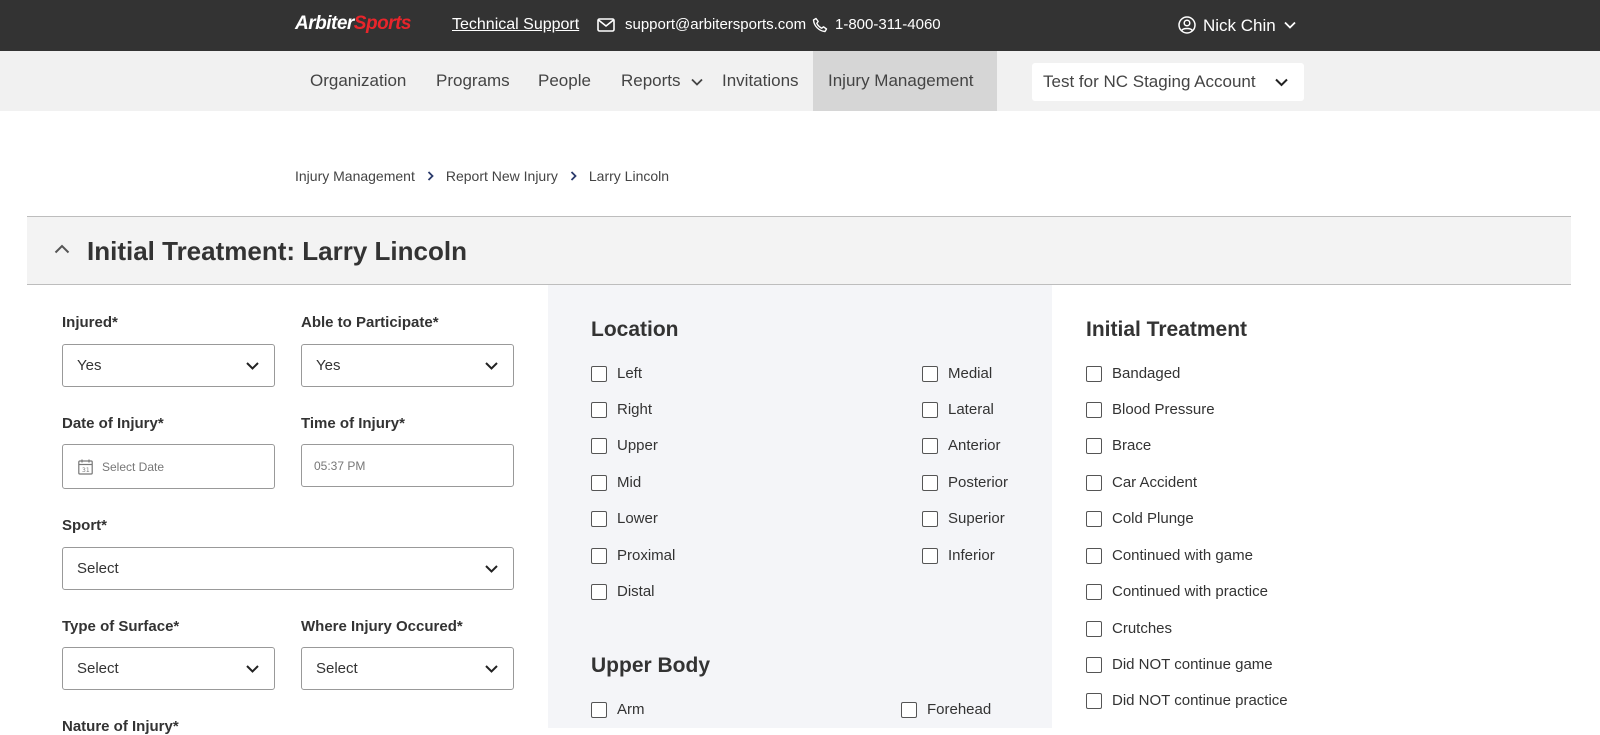 This screenshot has width=1600, height=735. I want to click on time-of-injury-input: 05:37 PM, so click(407, 465).